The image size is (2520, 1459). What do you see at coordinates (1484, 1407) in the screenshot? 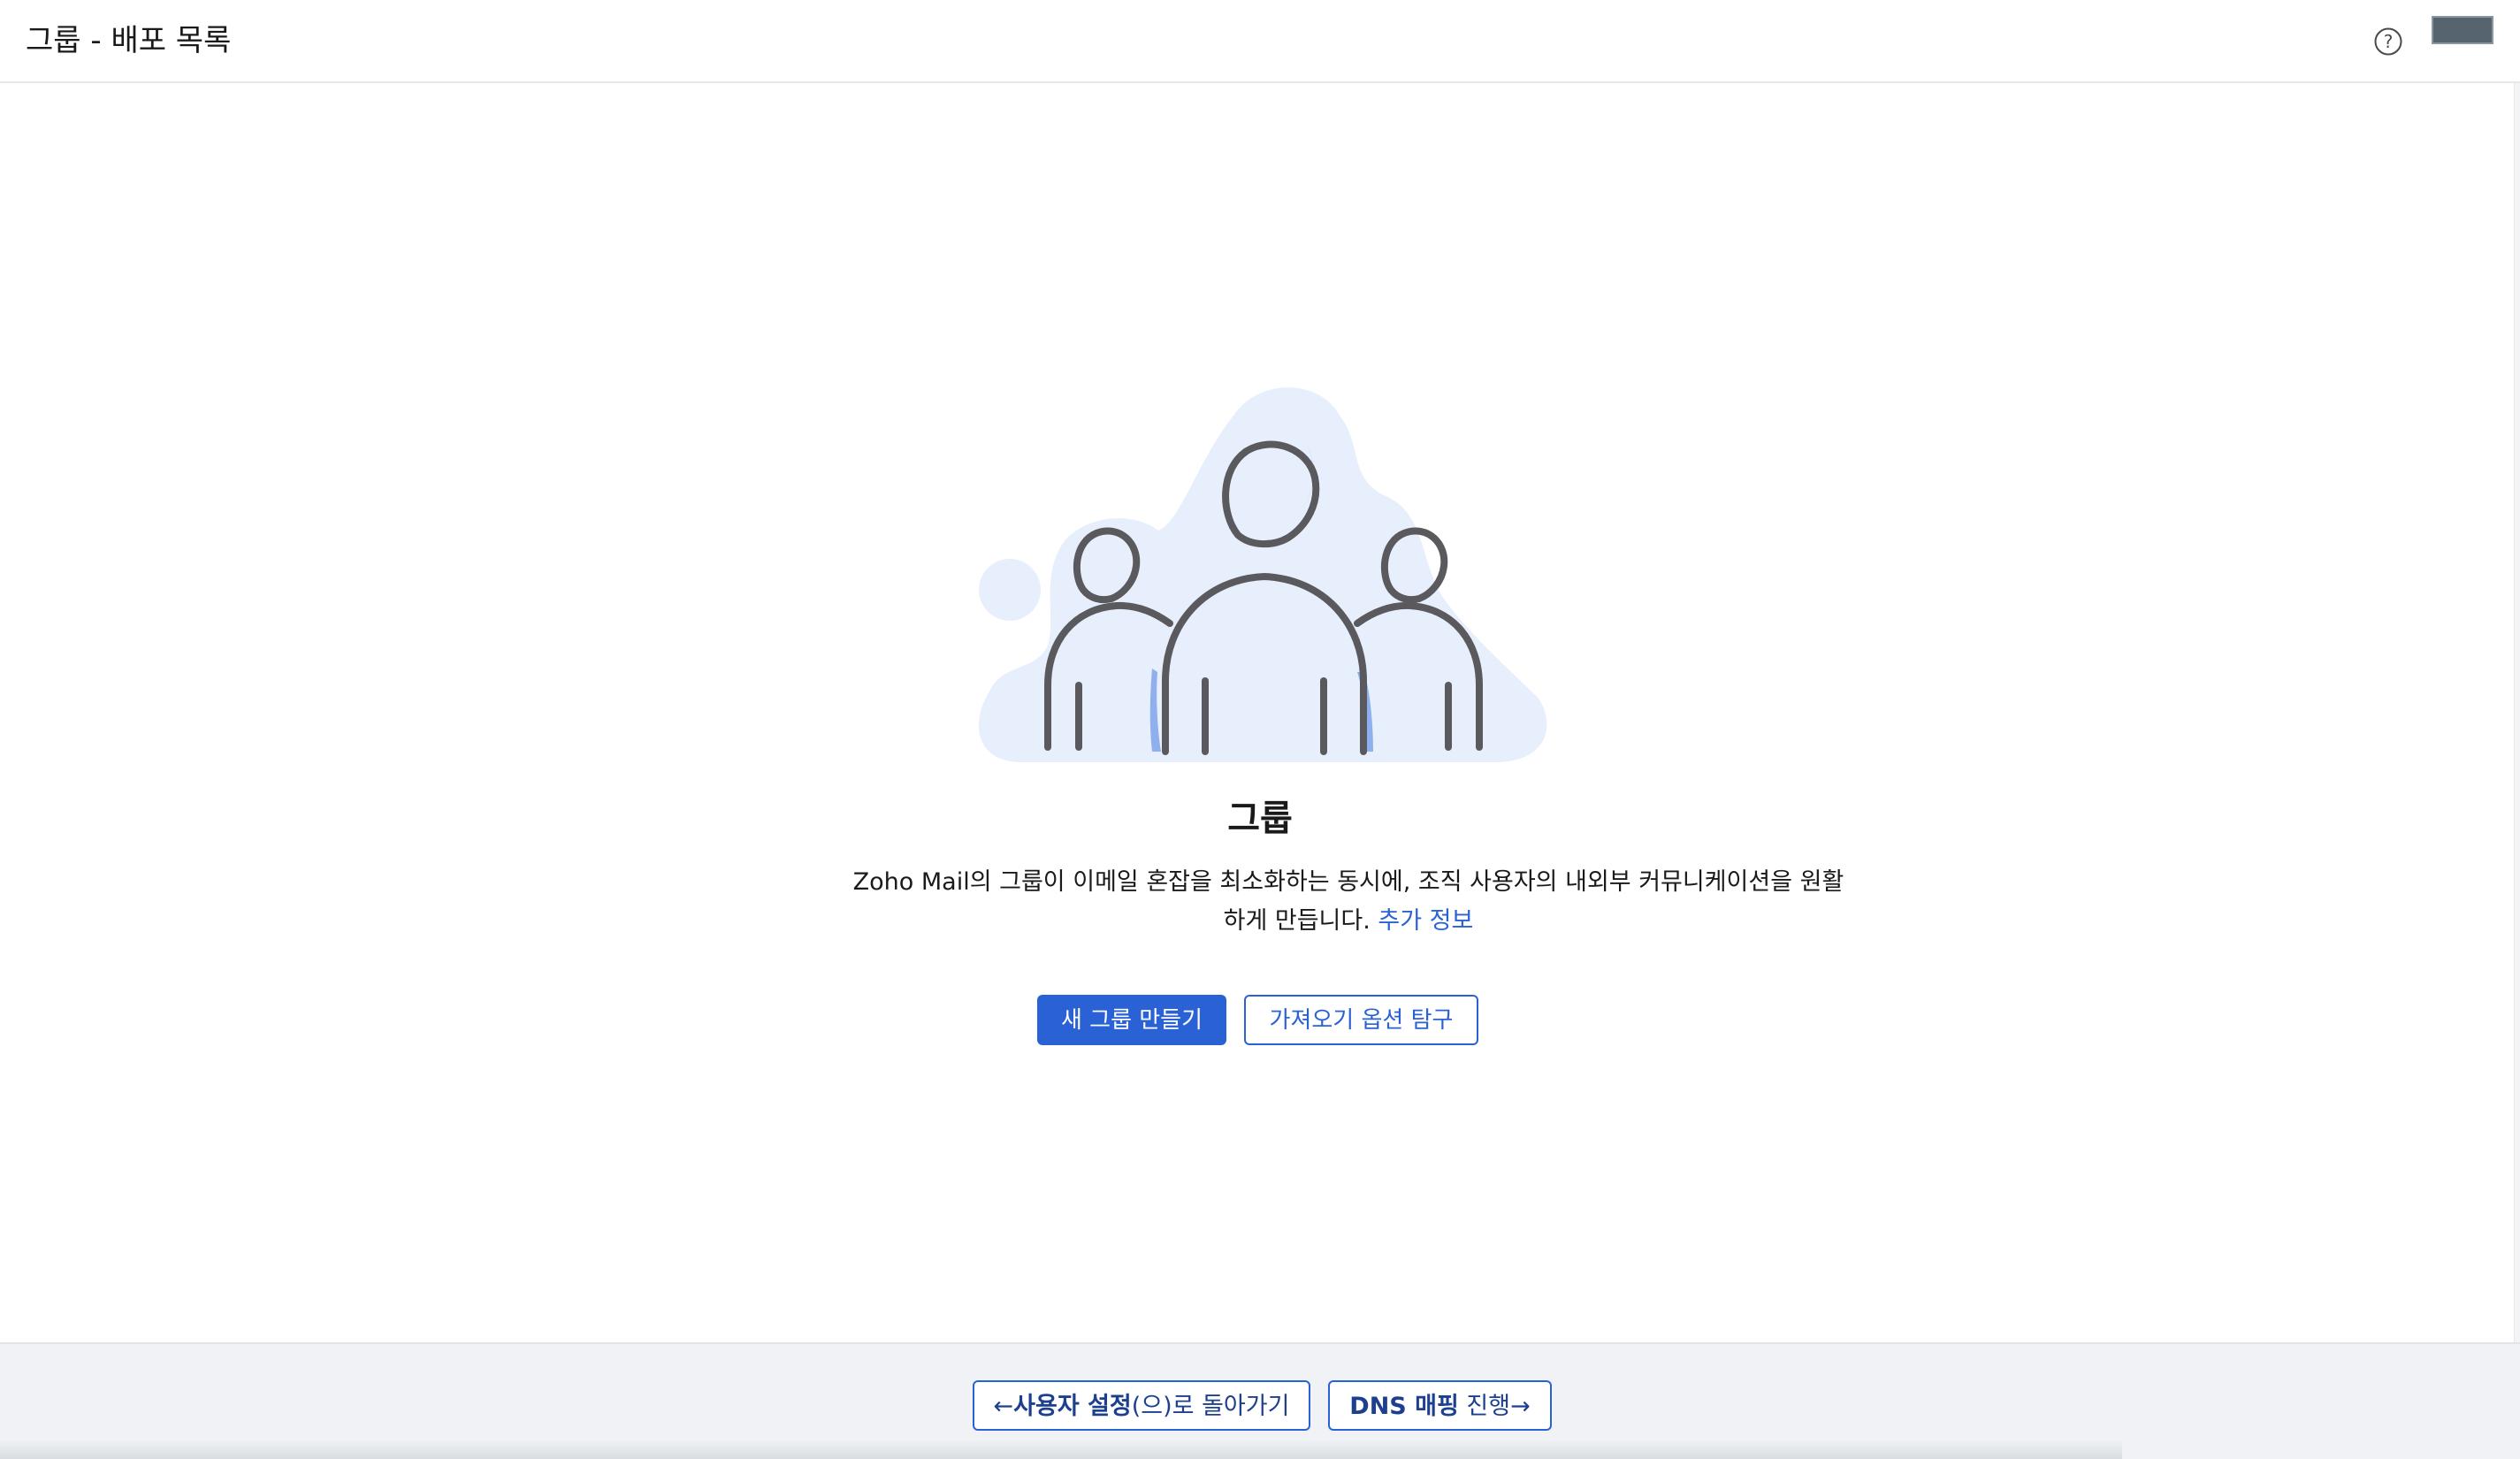
I see `next-button-label: 진행` at bounding box center [1484, 1407].